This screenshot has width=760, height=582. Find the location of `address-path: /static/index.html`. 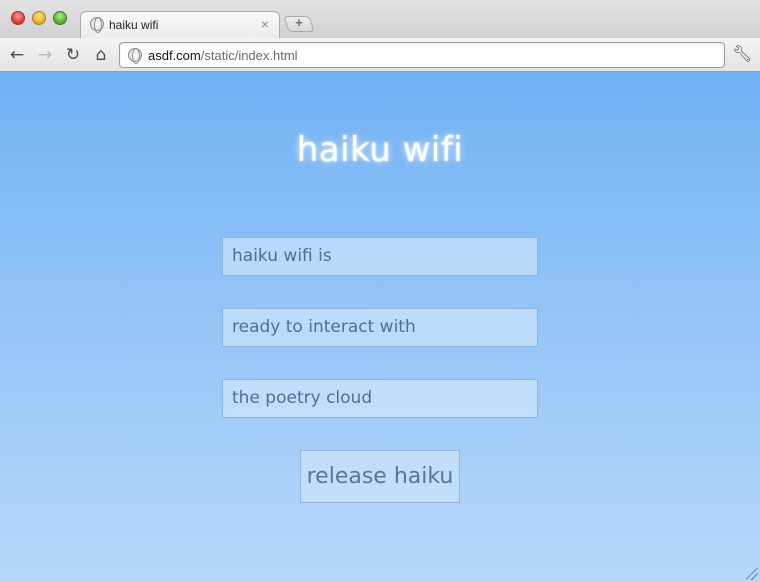

address-path: /static/index.html is located at coordinates (249, 55).